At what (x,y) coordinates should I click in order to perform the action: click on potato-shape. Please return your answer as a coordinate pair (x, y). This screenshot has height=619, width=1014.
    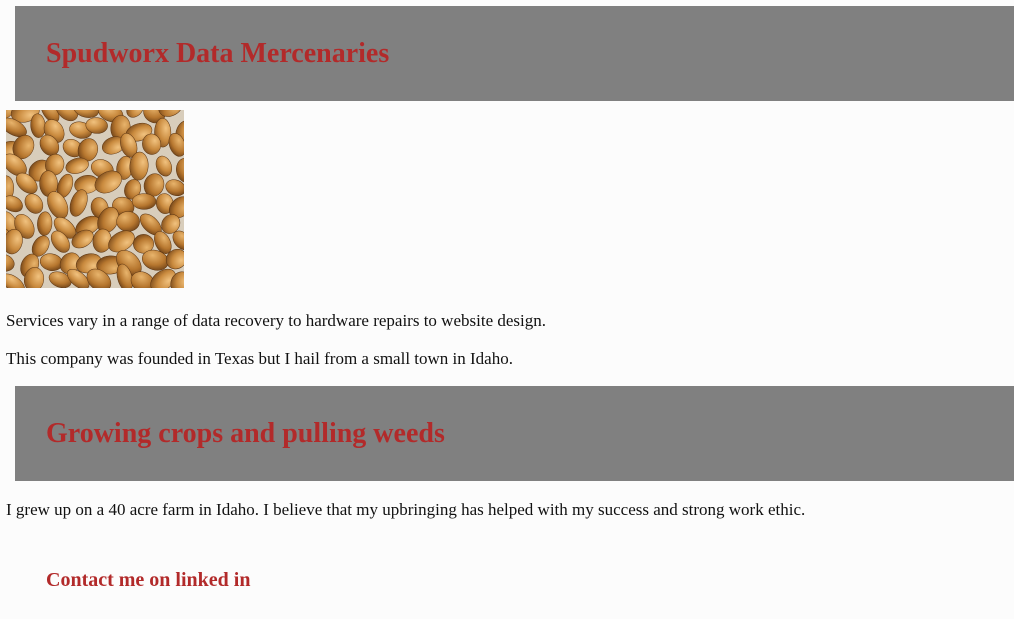
    Looking at the image, I should click on (144, 201).